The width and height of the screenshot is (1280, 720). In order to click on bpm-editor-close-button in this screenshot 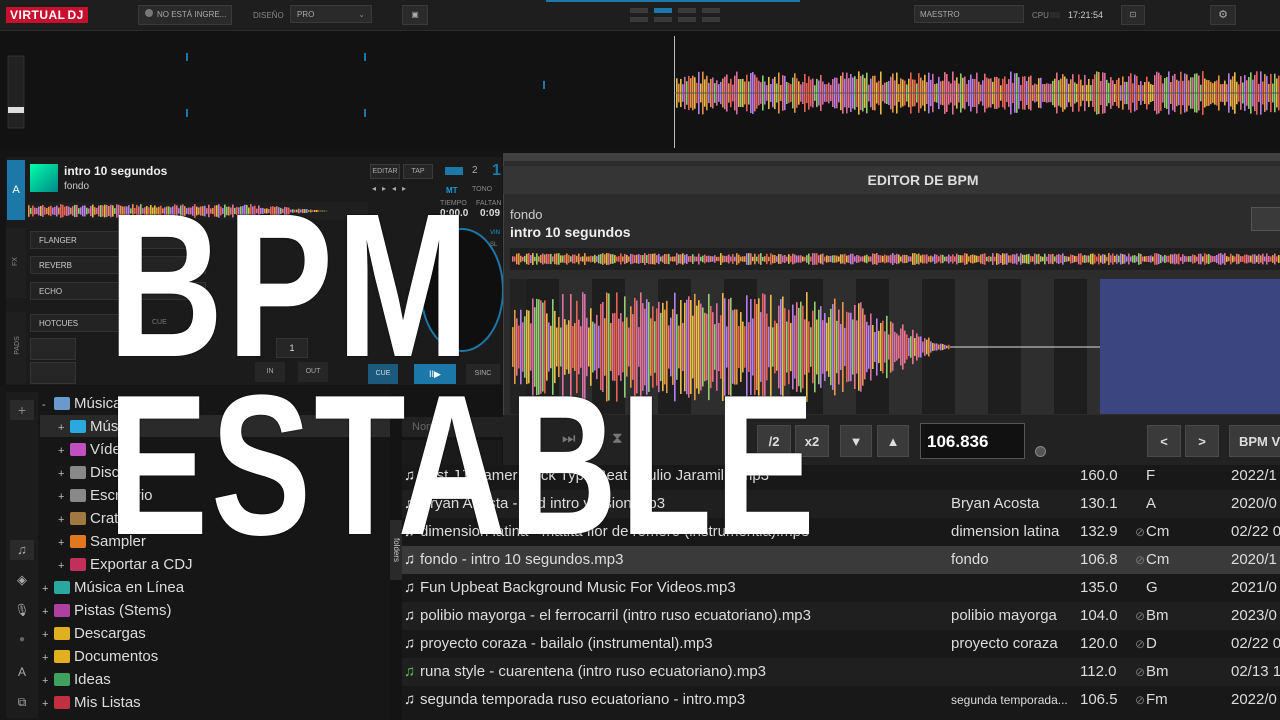, I will do `click(1265, 219)`.